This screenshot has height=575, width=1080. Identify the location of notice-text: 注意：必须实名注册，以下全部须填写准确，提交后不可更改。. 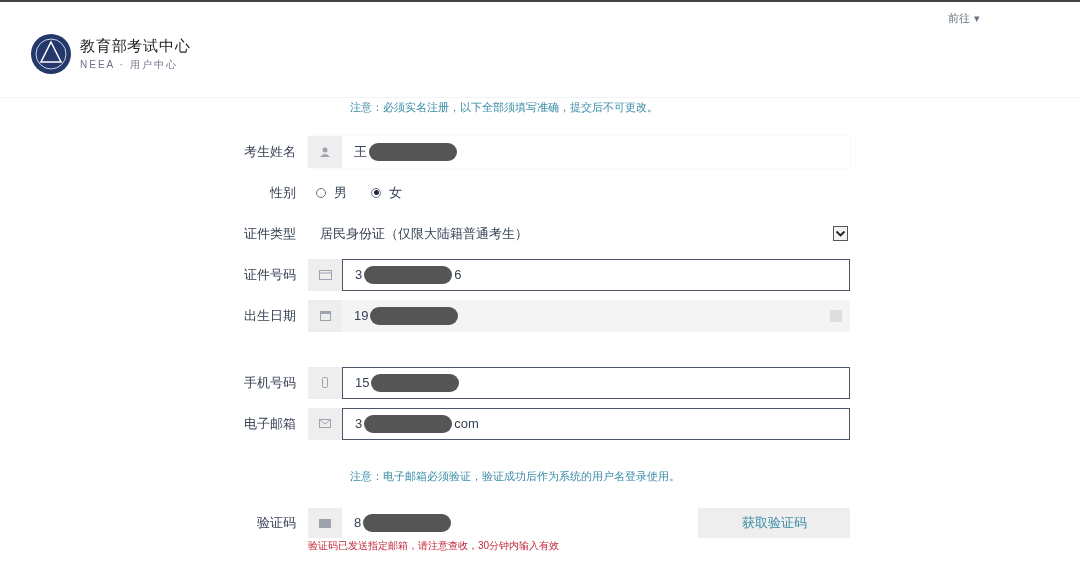
(504, 107).